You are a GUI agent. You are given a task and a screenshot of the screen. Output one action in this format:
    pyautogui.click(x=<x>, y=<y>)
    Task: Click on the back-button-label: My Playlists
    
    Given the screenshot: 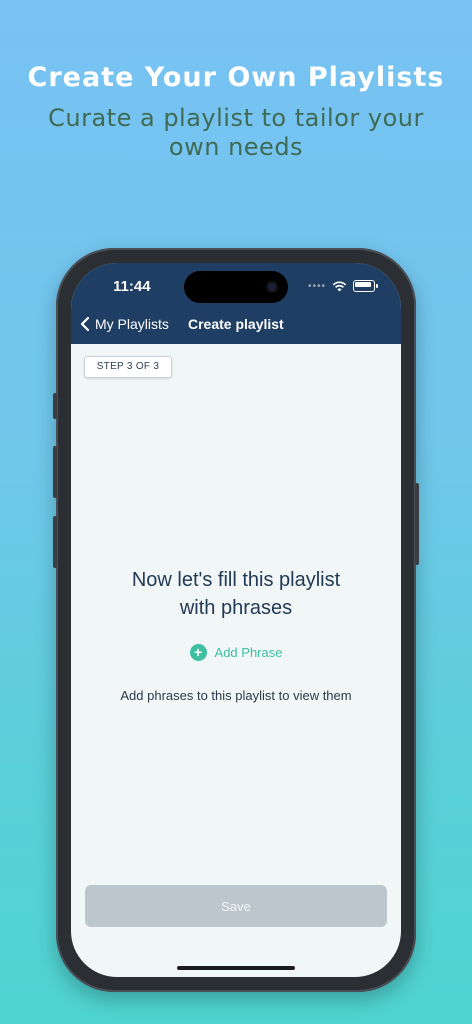 What is the action you would take?
    pyautogui.click(x=132, y=324)
    